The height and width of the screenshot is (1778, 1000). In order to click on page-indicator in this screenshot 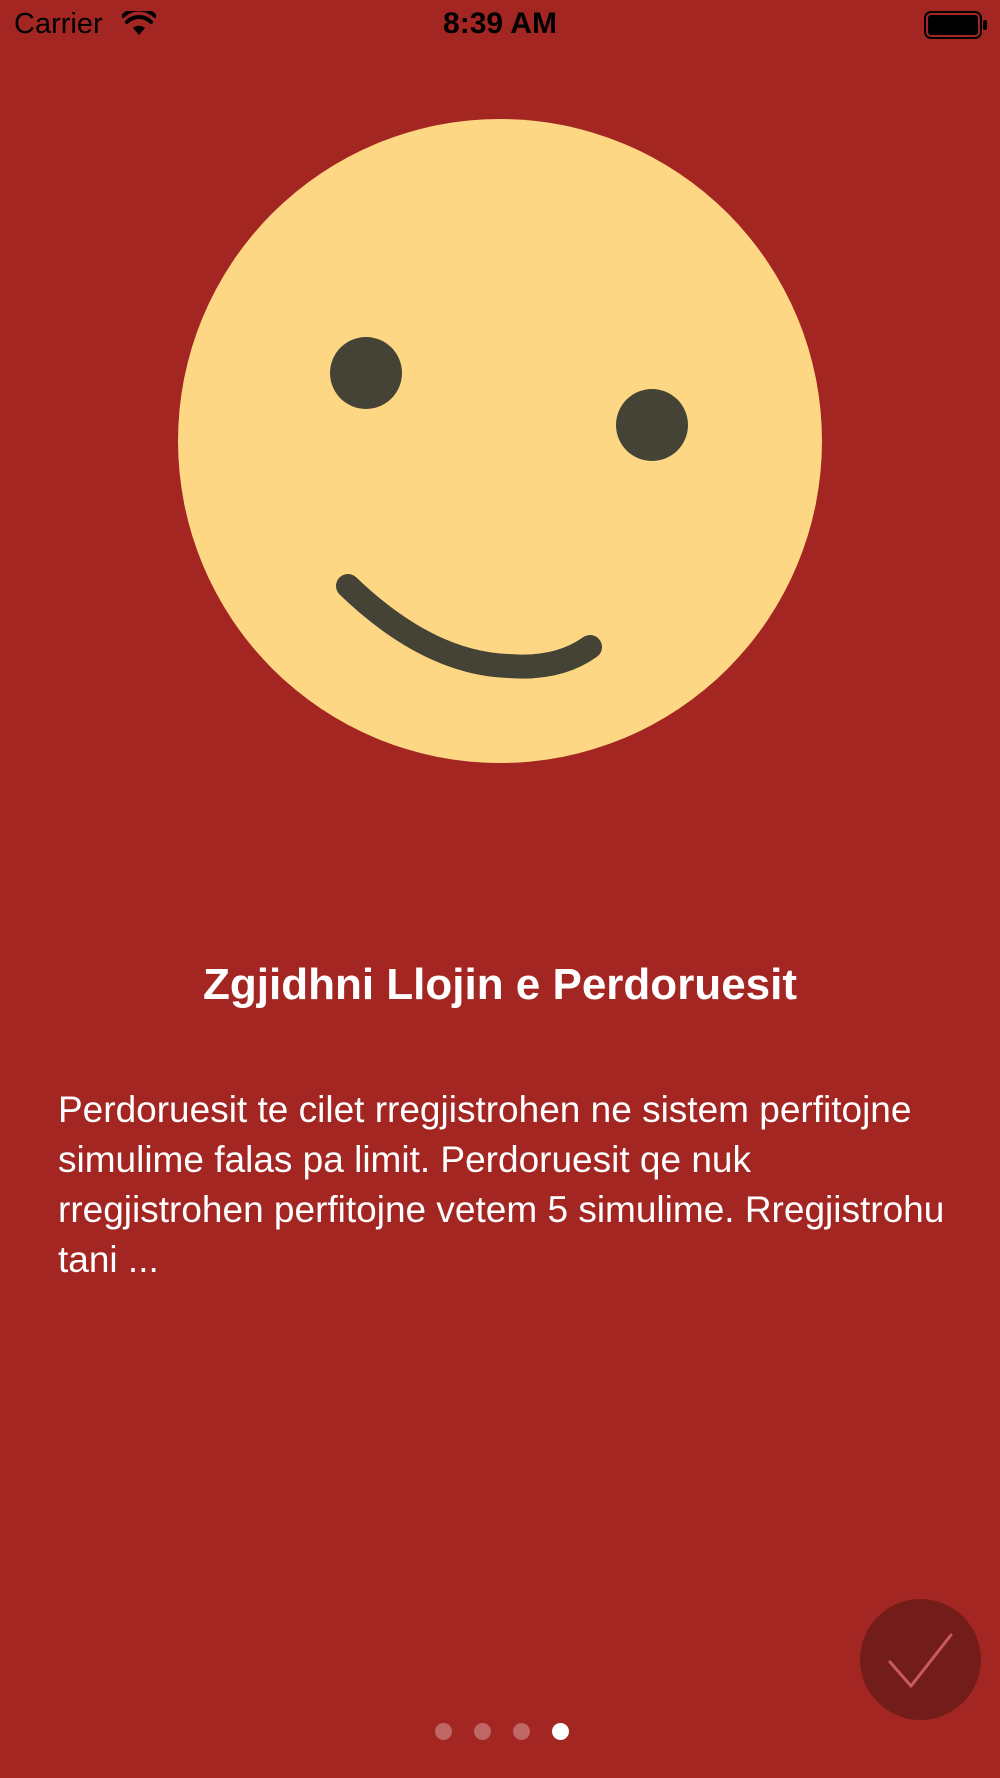, I will do `click(500, 1733)`.